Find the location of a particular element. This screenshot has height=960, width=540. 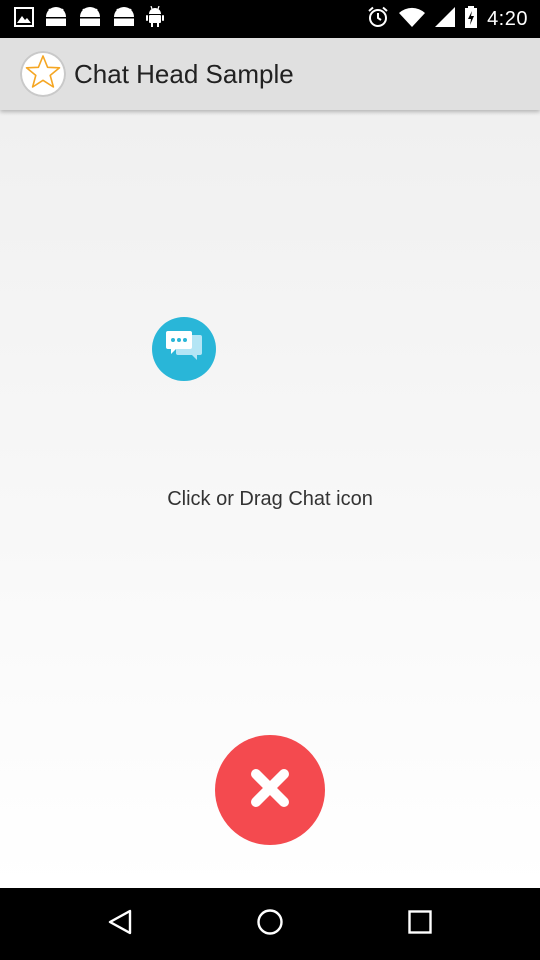

back-button is located at coordinates (120, 924).